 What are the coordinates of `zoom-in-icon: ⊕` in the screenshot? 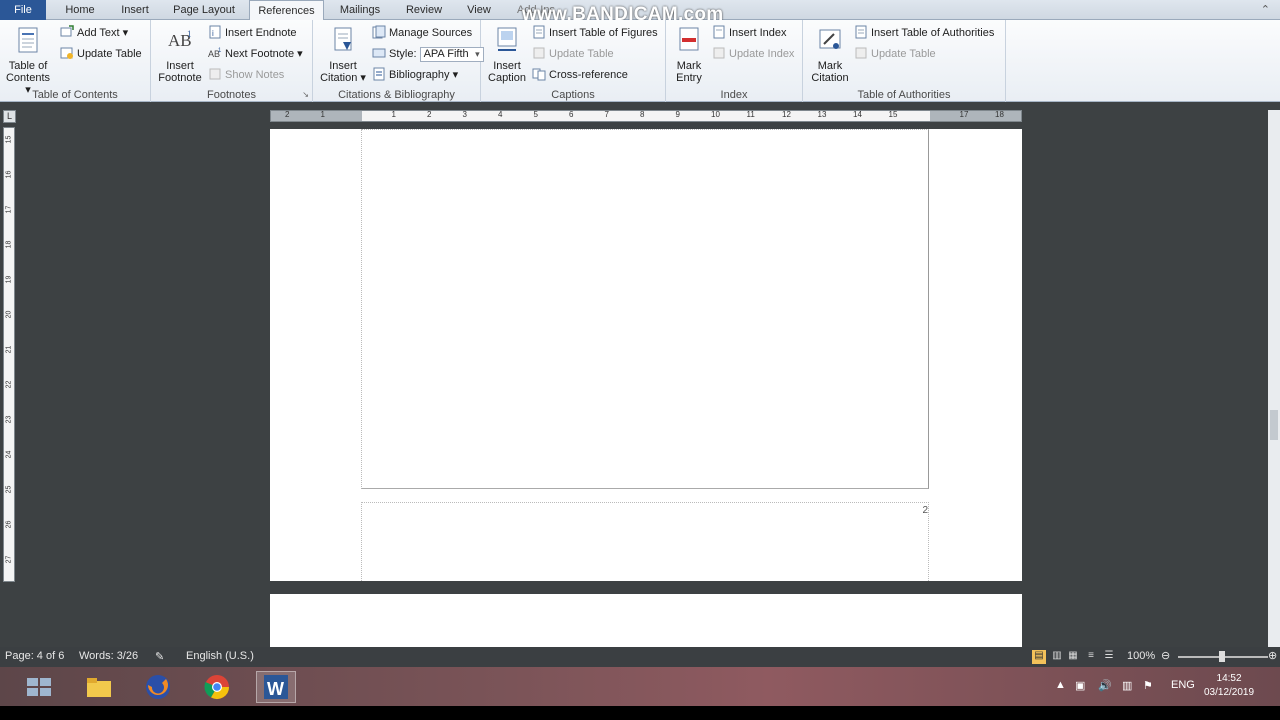 It's located at (1272, 655).